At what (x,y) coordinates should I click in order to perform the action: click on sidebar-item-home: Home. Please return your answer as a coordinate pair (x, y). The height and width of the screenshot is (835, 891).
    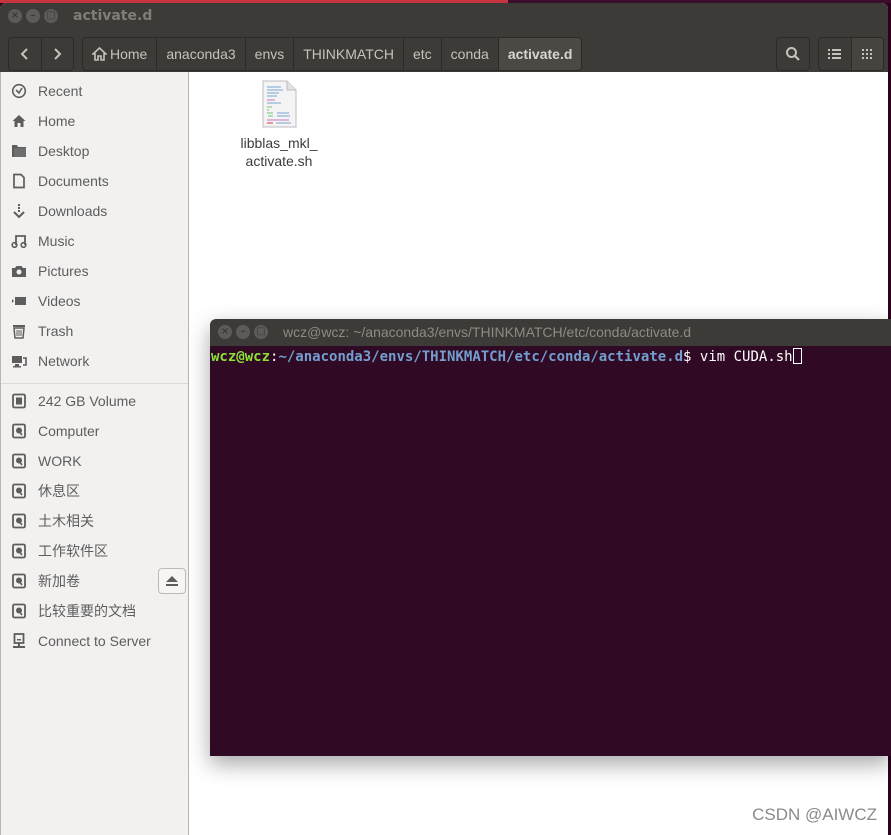
    Looking at the image, I should click on (94, 121).